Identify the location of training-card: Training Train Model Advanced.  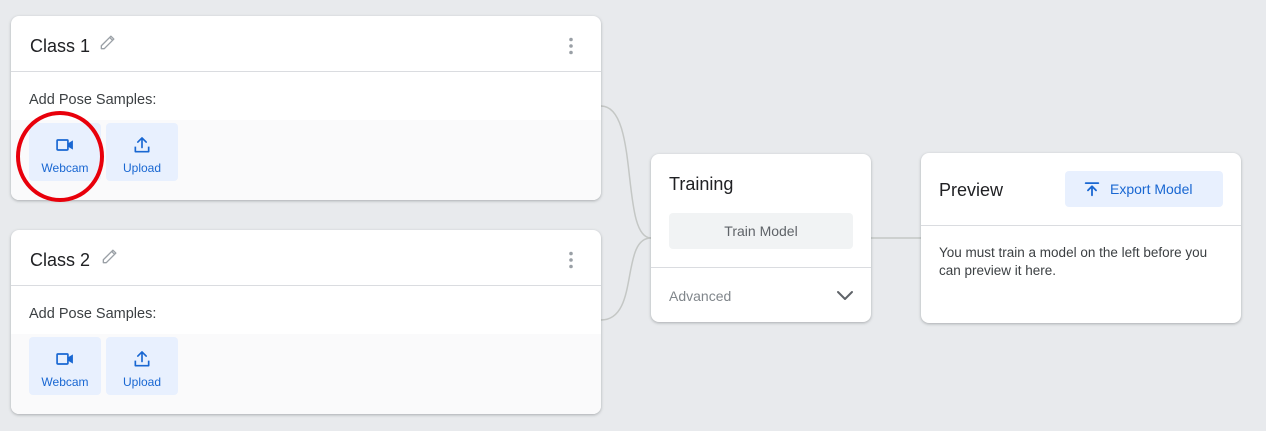
(761, 238).